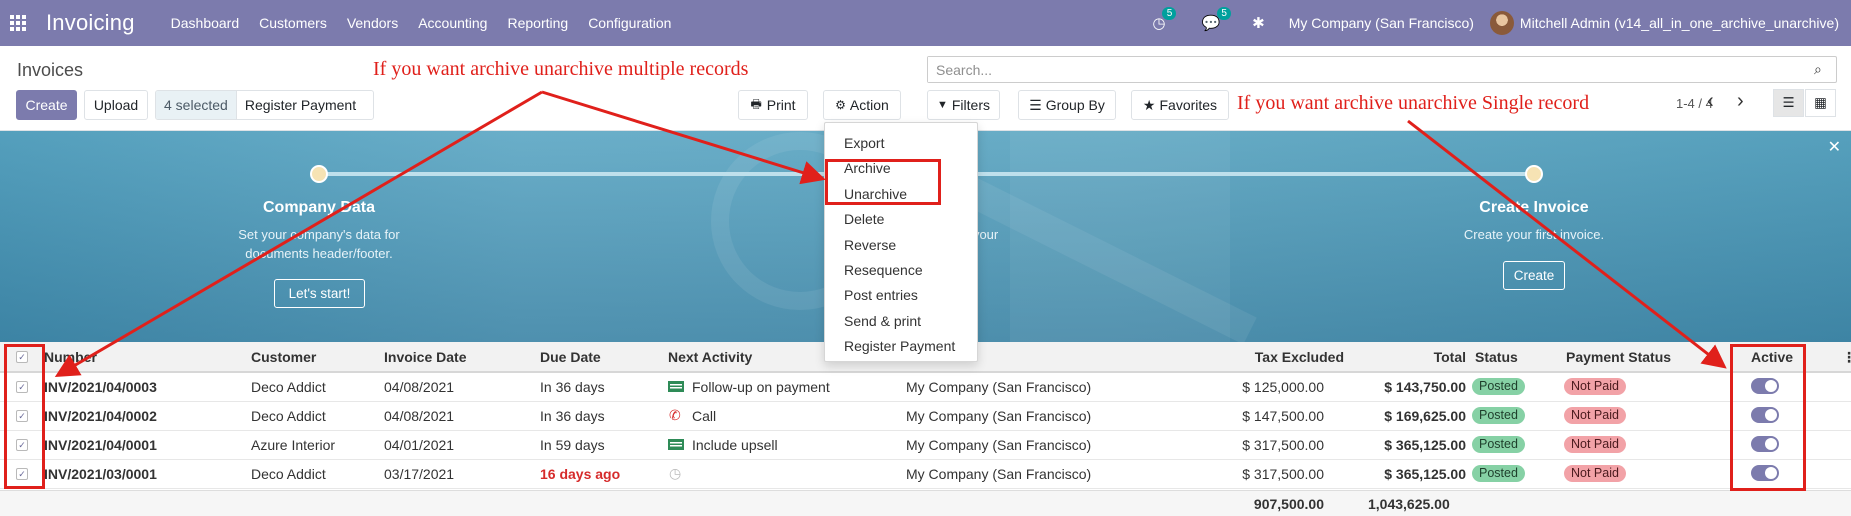 The image size is (1851, 516). What do you see at coordinates (70, 357) in the screenshot?
I see `column-number: Number` at bounding box center [70, 357].